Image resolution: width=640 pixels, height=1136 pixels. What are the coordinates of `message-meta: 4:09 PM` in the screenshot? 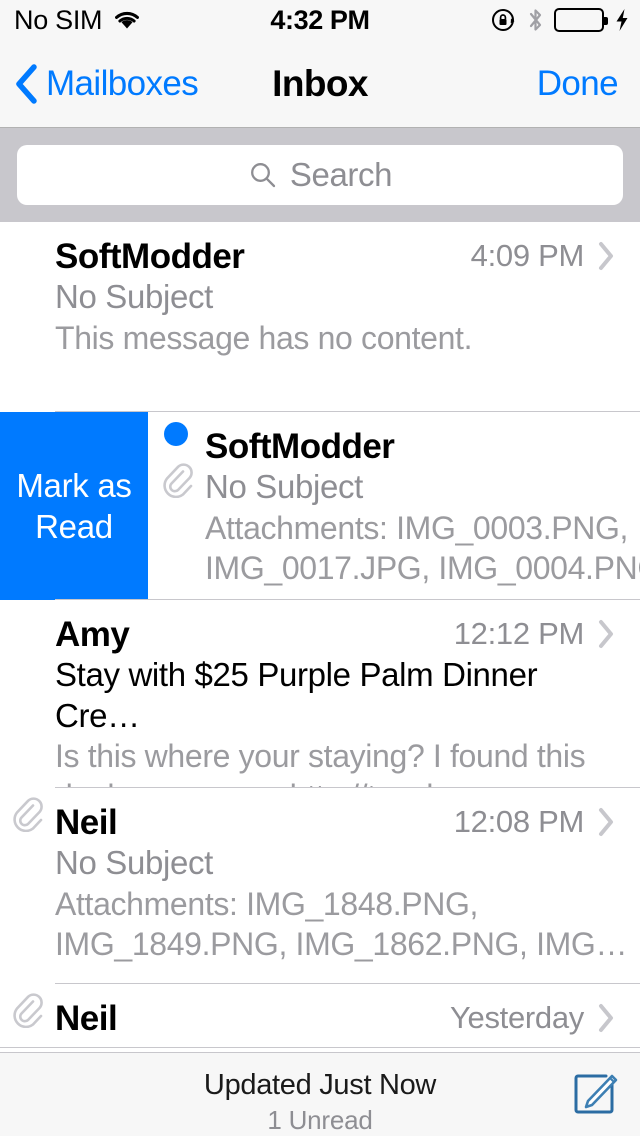 It's located at (543, 256).